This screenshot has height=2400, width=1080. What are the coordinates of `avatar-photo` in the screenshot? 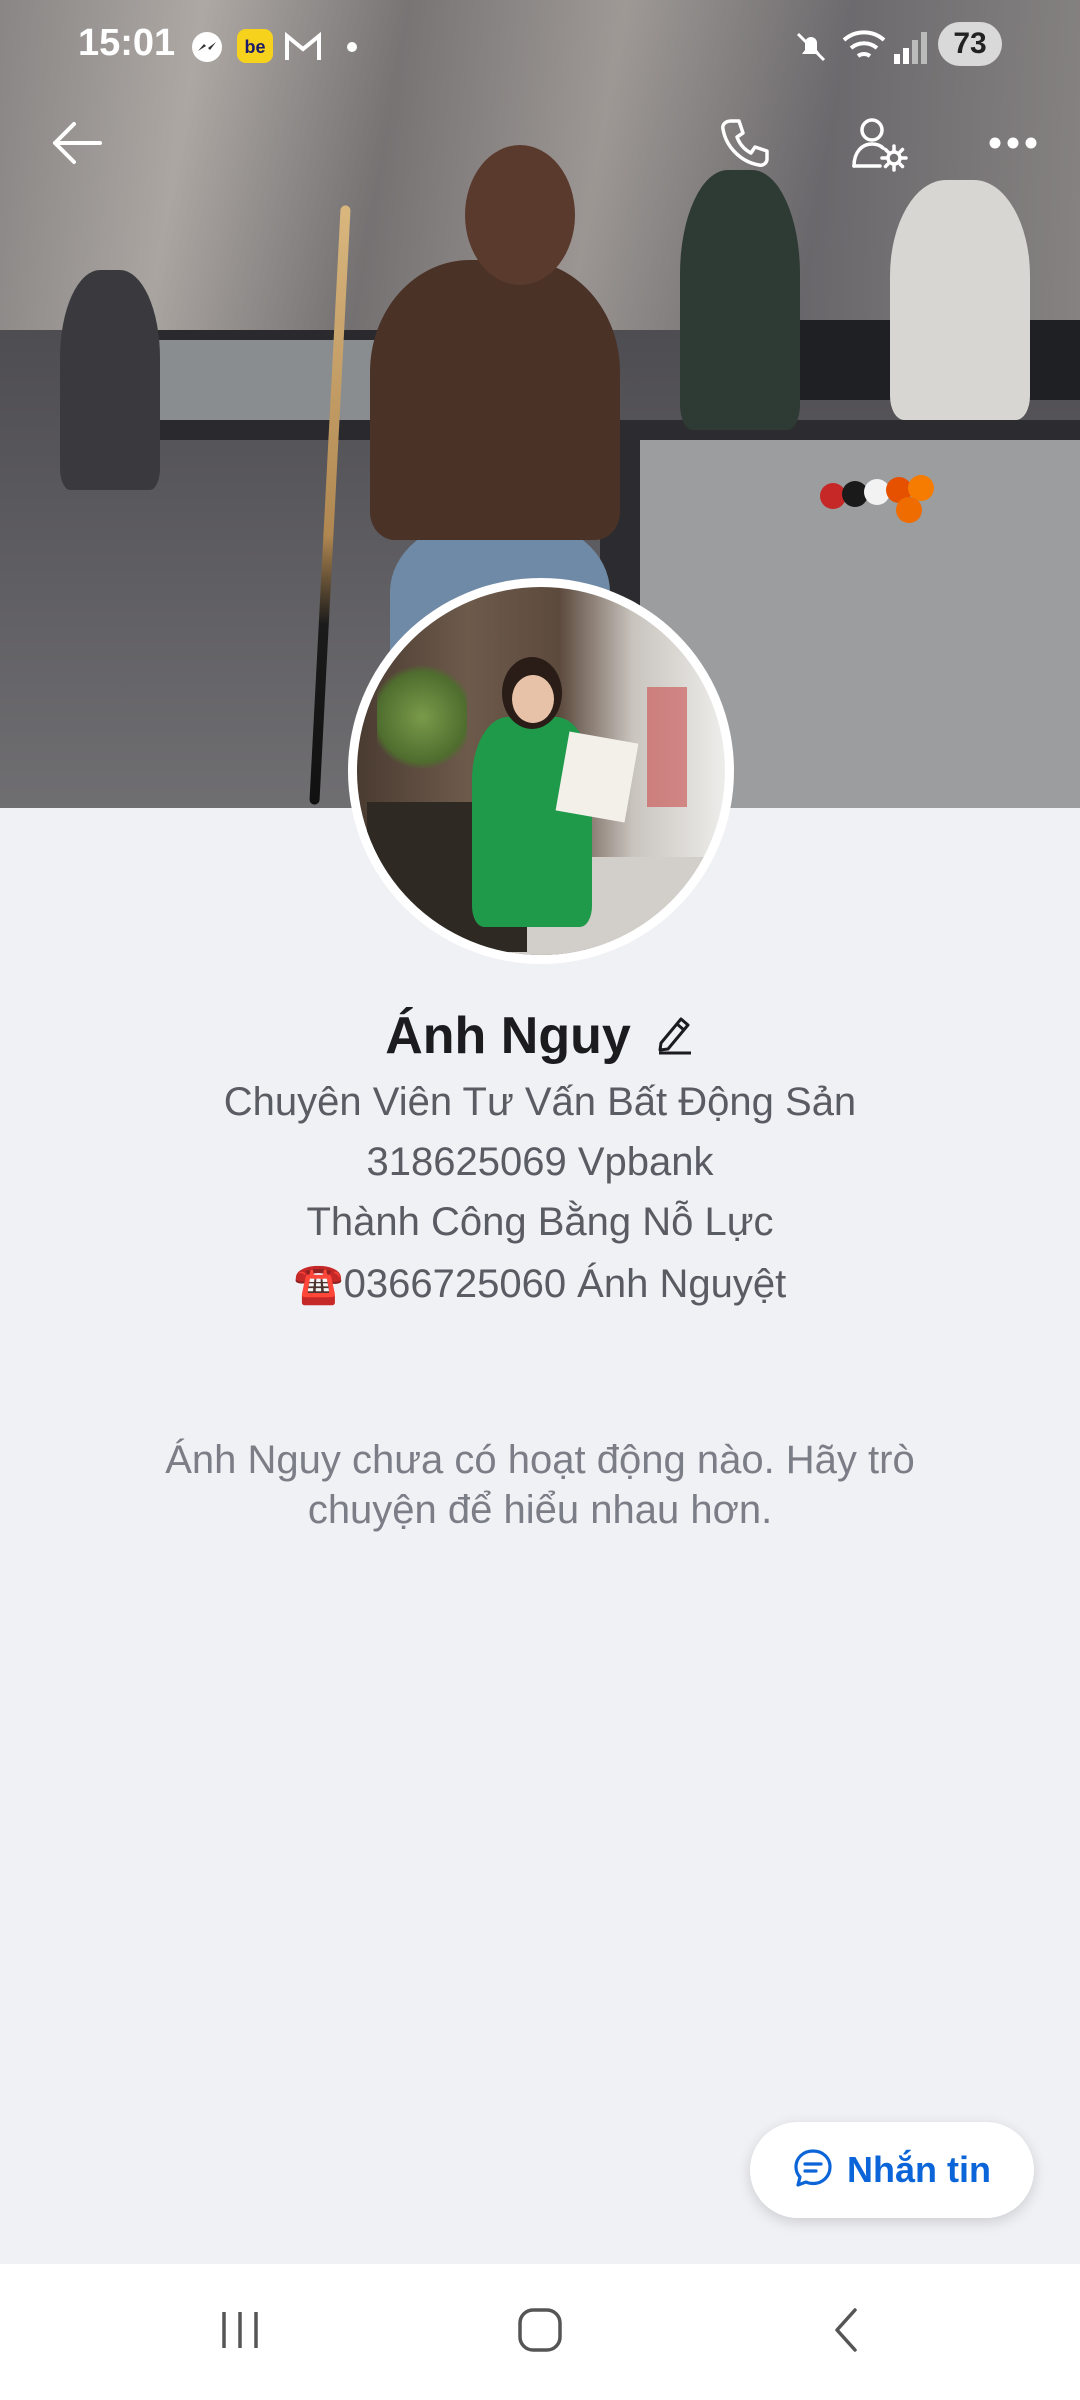 It's located at (541, 771).